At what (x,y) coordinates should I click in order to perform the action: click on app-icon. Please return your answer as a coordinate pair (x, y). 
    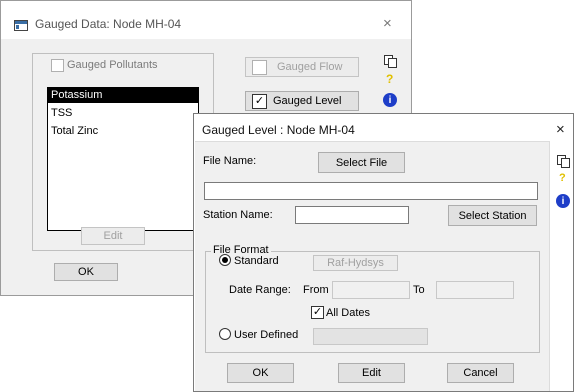
    Looking at the image, I should click on (21, 25).